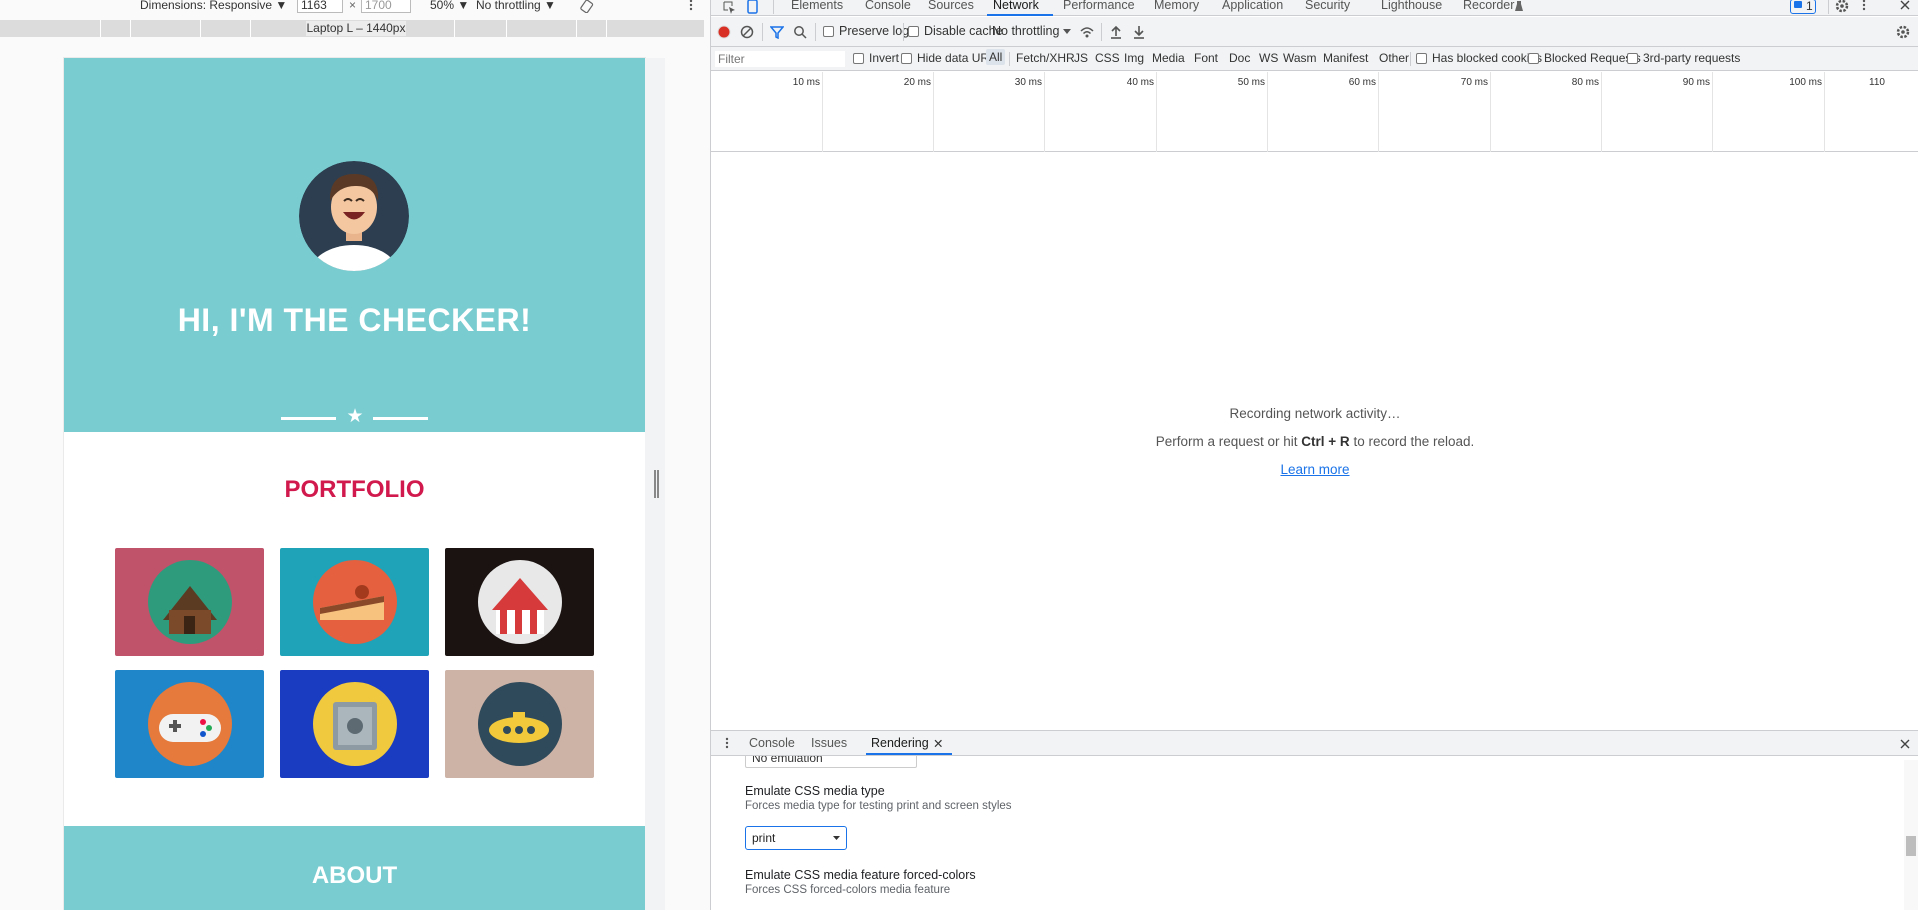 The width and height of the screenshot is (1918, 910). Describe the element at coordinates (747, 32) in the screenshot. I see `clear-icon` at that location.